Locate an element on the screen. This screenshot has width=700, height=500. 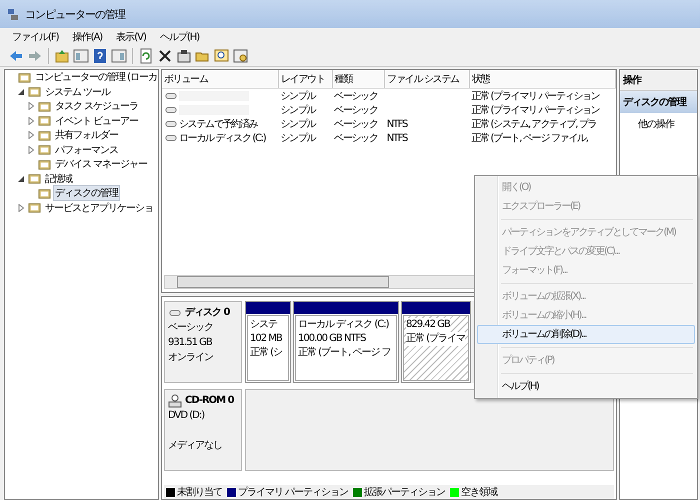
table-cell-text: システムで予約済み is located at coordinates (218, 124).